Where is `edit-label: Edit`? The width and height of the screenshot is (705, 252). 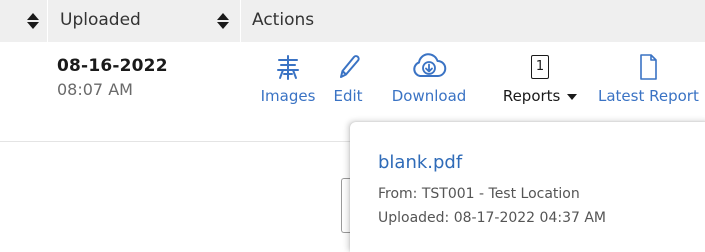
edit-label: Edit is located at coordinates (348, 96).